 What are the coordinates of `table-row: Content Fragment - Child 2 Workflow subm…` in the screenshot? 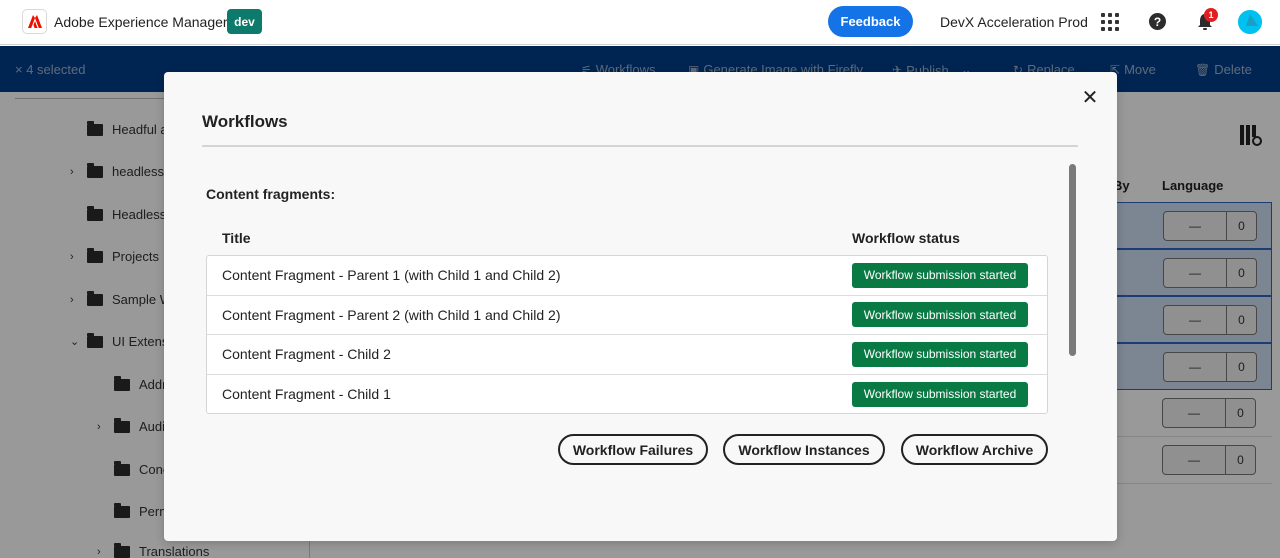 It's located at (627, 355).